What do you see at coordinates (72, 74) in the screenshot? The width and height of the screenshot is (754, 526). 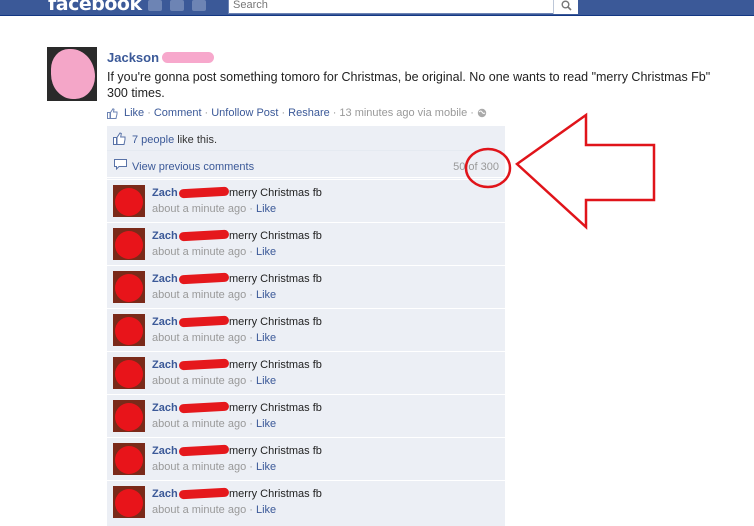 I see `author-avatar` at bounding box center [72, 74].